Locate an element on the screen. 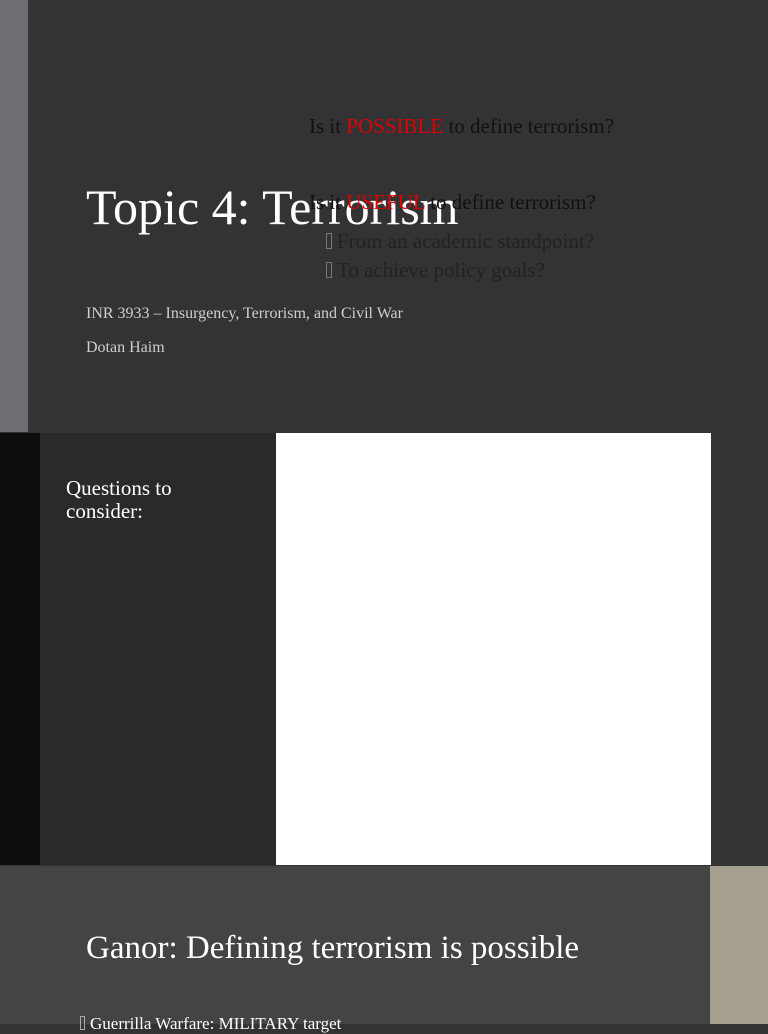  q1-post: to define terrorism? is located at coordinates (529, 126).